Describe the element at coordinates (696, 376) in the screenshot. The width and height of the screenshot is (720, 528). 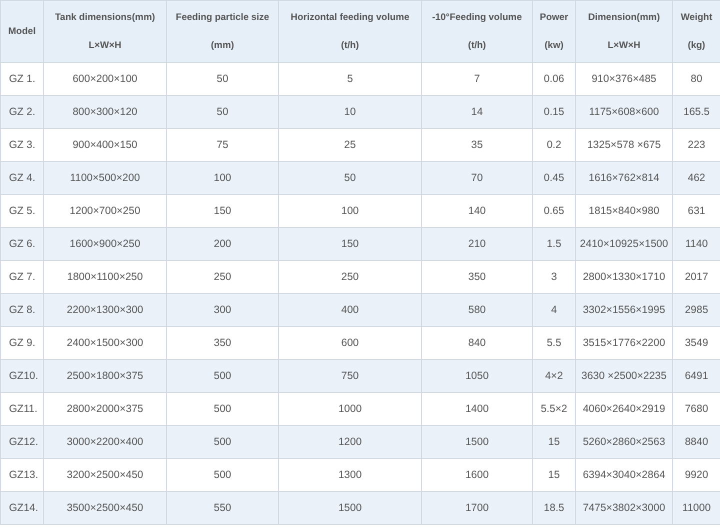
I see `table-cell: 6491` at that location.